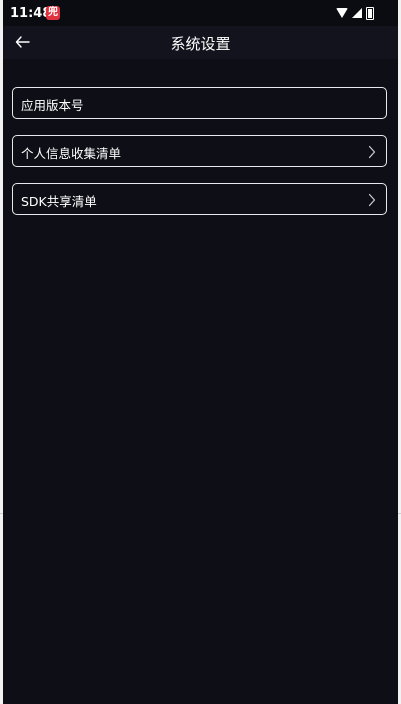  What do you see at coordinates (71, 153) in the screenshot?
I see `settings-item-label: 个人信息收集清单` at bounding box center [71, 153].